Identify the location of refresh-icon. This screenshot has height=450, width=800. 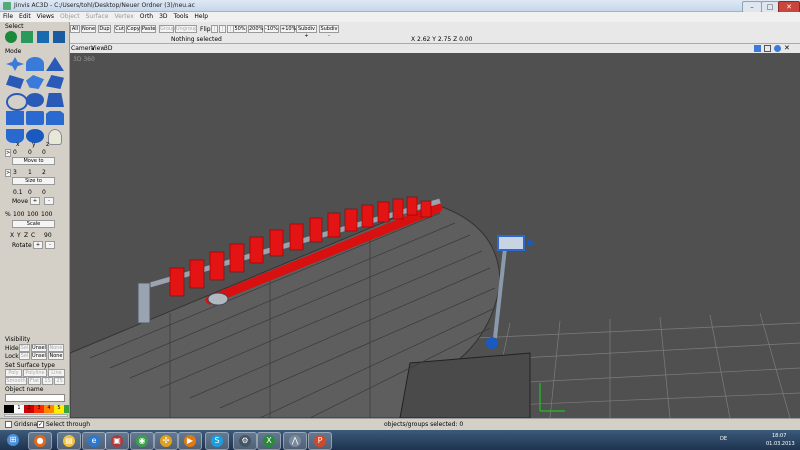
(777, 48).